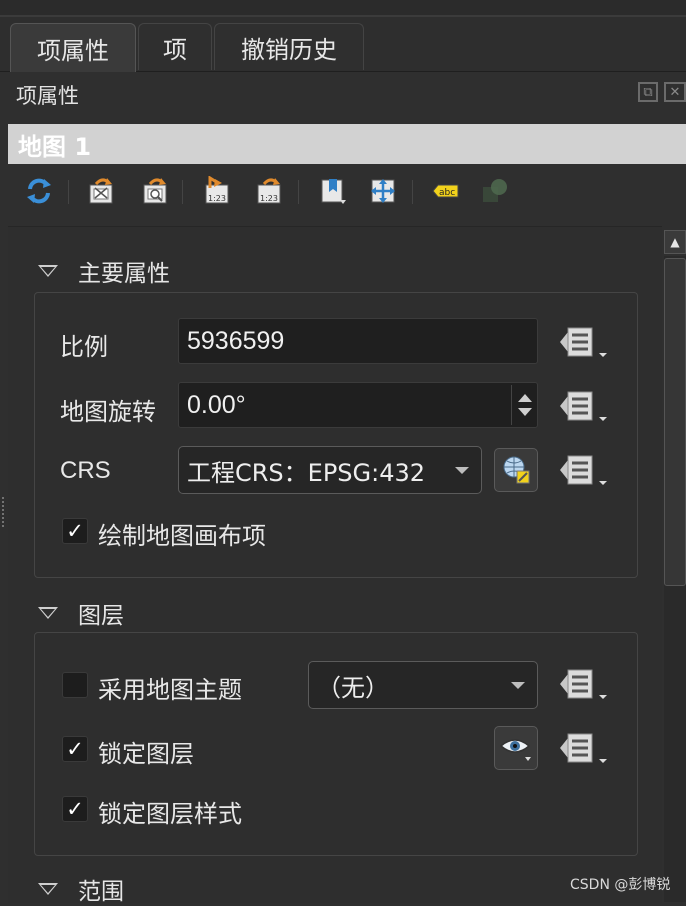  Describe the element at coordinates (101, 892) in the screenshot. I see `section-title: 范围` at that location.